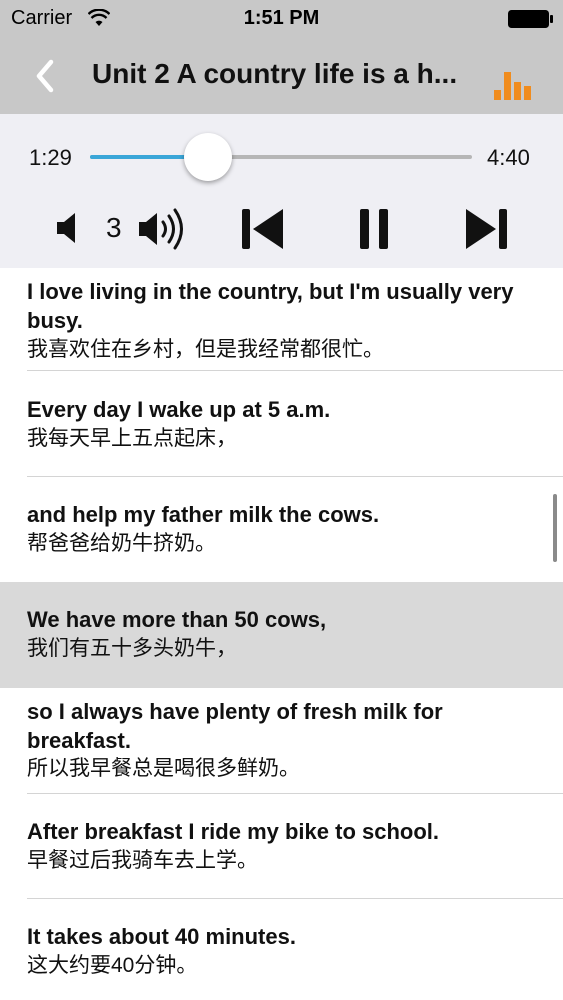 The height and width of the screenshot is (1000, 563). What do you see at coordinates (112, 965) in the screenshot?
I see `sentence-chinese: 这大约要40分钟。` at bounding box center [112, 965].